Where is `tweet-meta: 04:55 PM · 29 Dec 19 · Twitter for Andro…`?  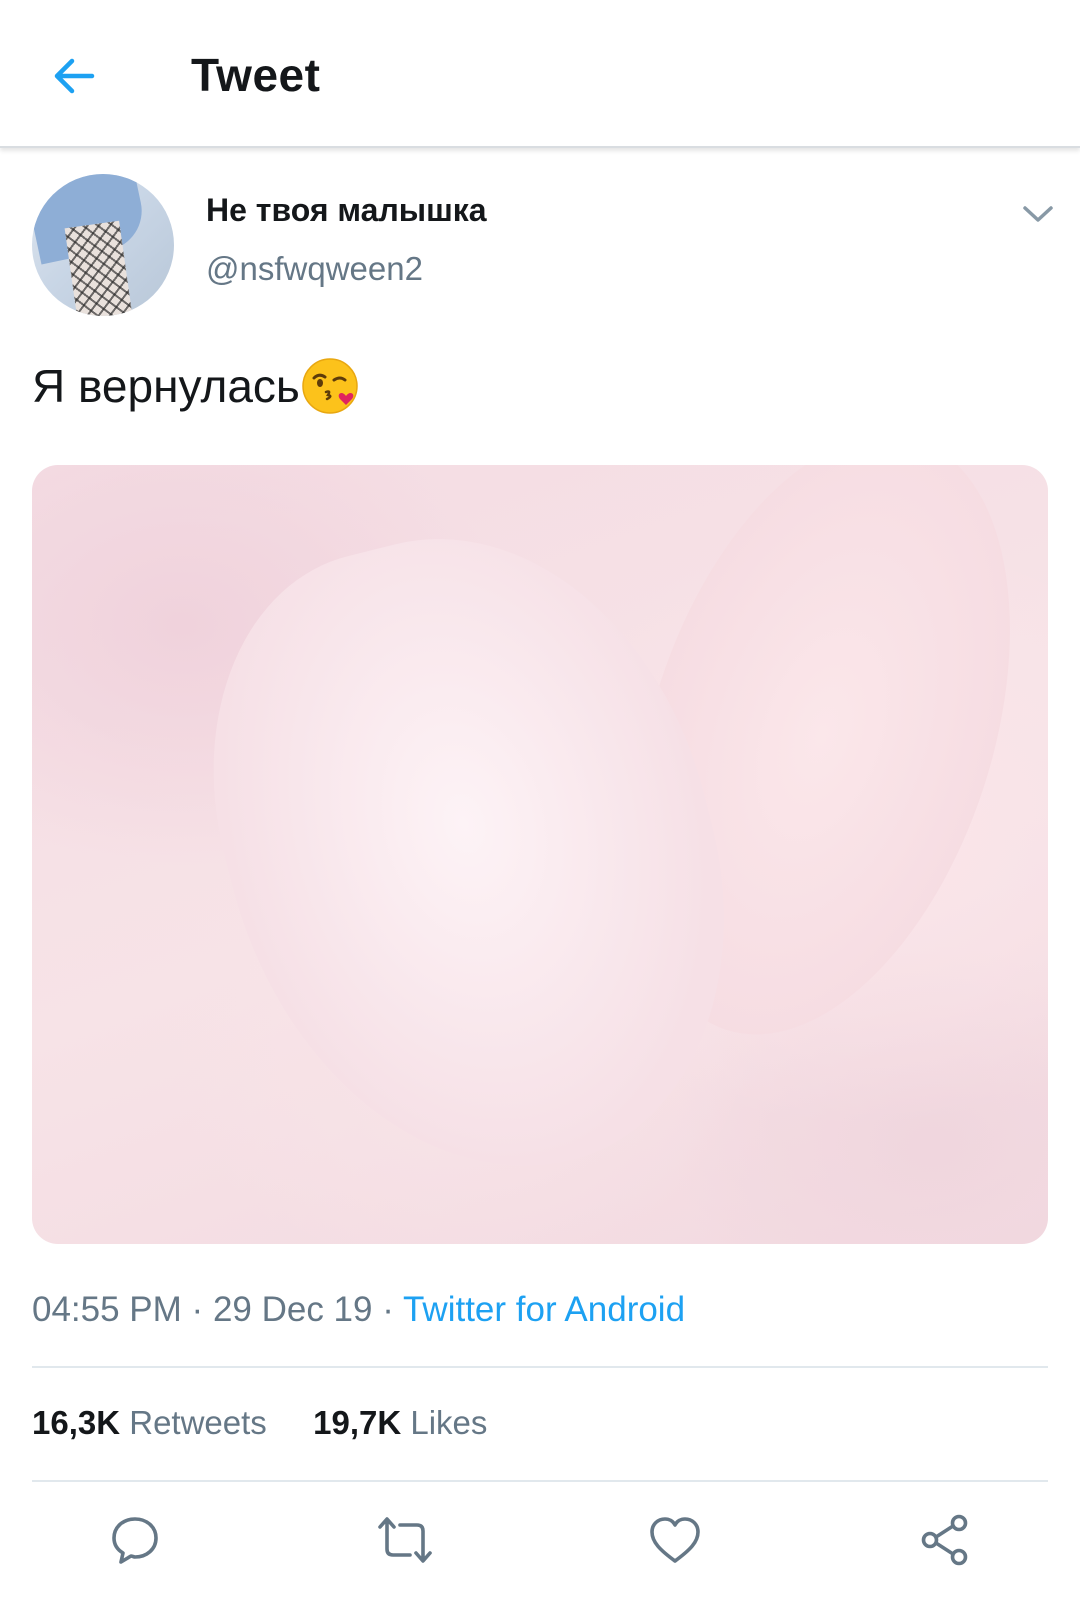
tweet-meta: 04:55 PM · 29 Dec 19 · Twitter for Andro… is located at coordinates (358, 1310).